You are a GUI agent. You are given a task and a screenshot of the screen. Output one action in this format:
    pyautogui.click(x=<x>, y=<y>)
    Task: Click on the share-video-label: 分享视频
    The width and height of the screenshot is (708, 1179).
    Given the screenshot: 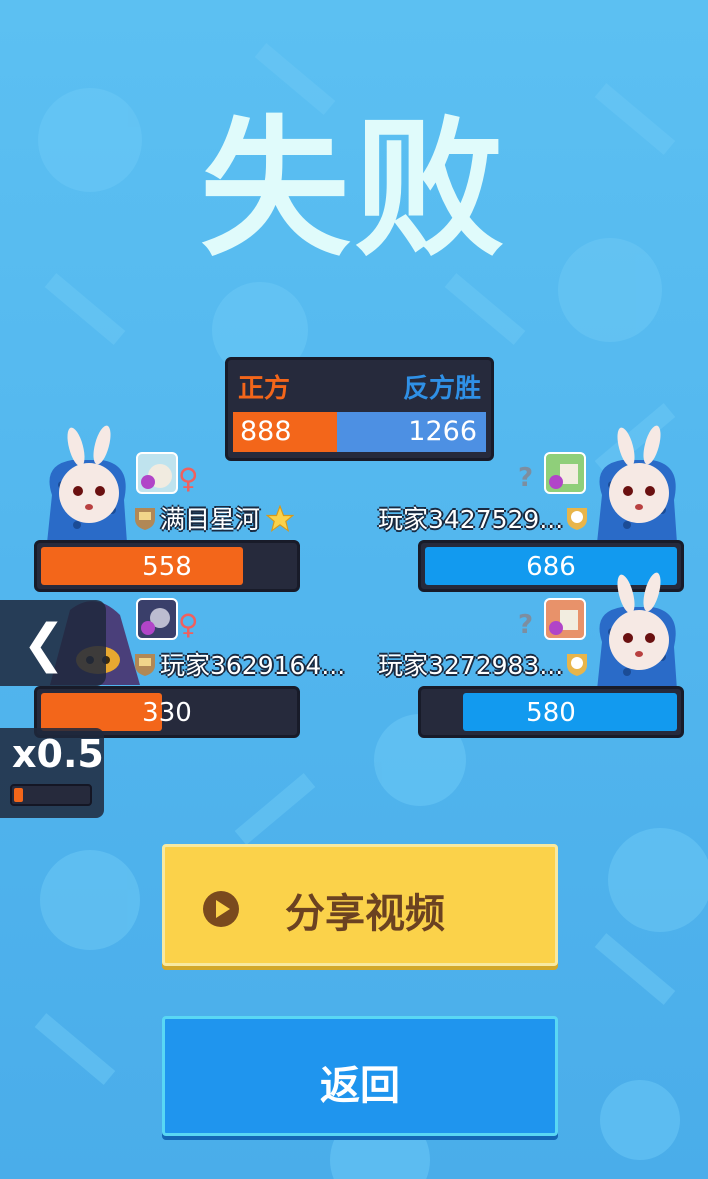 What is the action you would take?
    pyautogui.click(x=365, y=914)
    